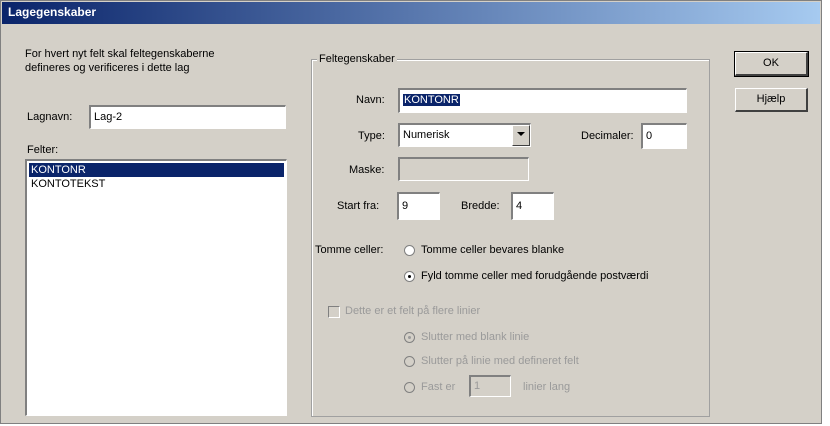  I want to click on type-select: Numerisk, so click(464, 135).